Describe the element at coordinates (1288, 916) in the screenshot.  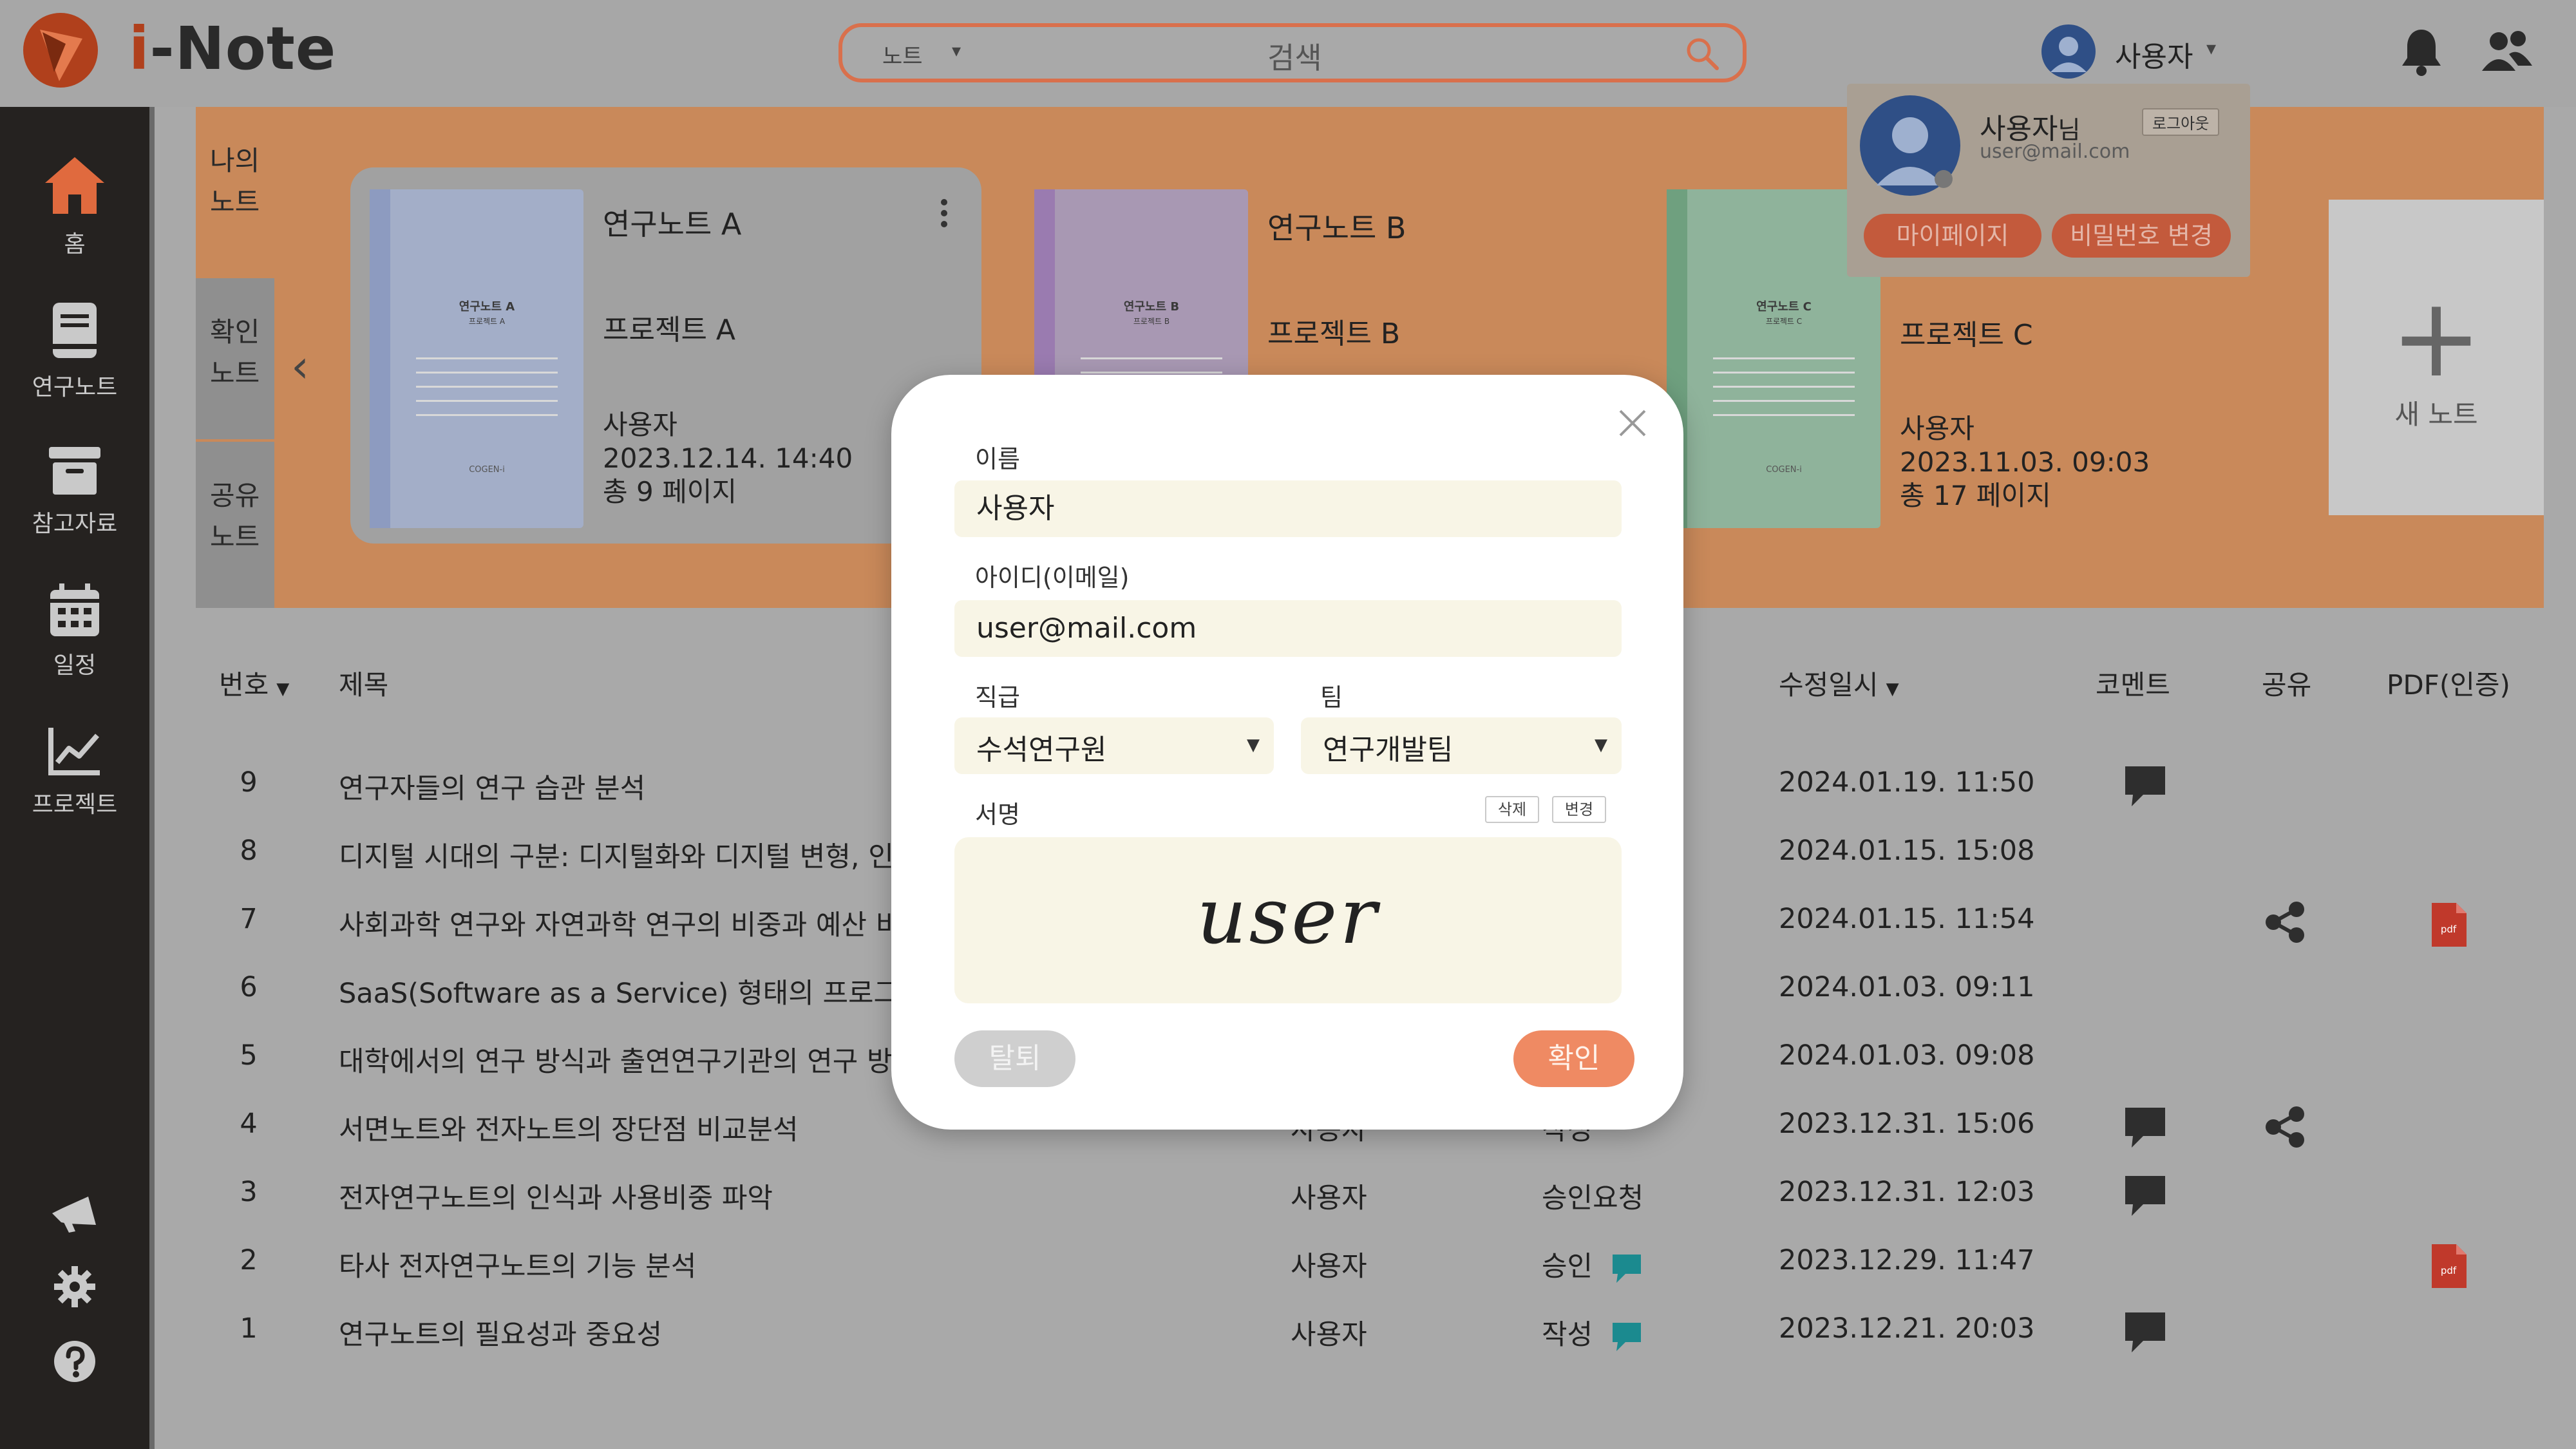
I see `signature-image: user` at that location.